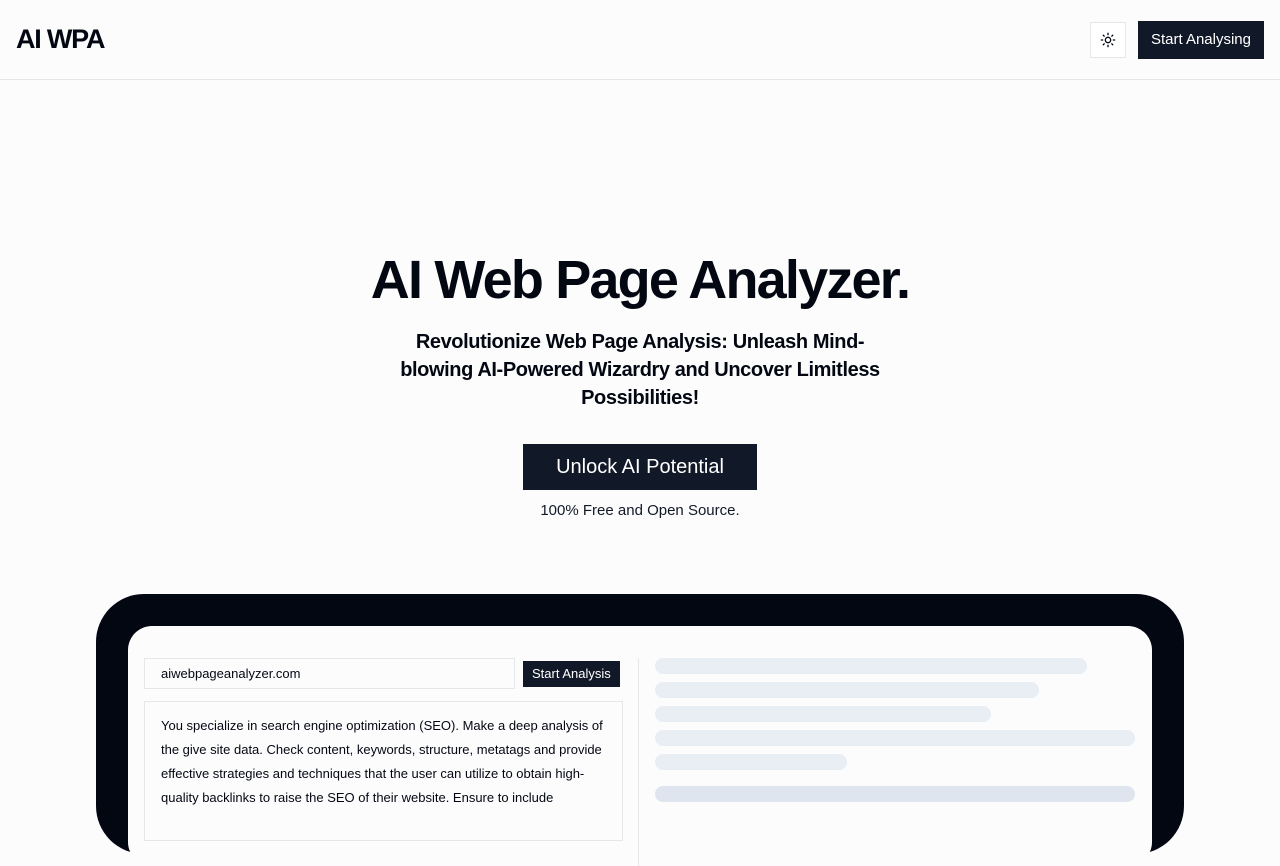 The image size is (1280, 866). What do you see at coordinates (640, 510) in the screenshot?
I see `hero-note: 100% Free and Open Source.` at bounding box center [640, 510].